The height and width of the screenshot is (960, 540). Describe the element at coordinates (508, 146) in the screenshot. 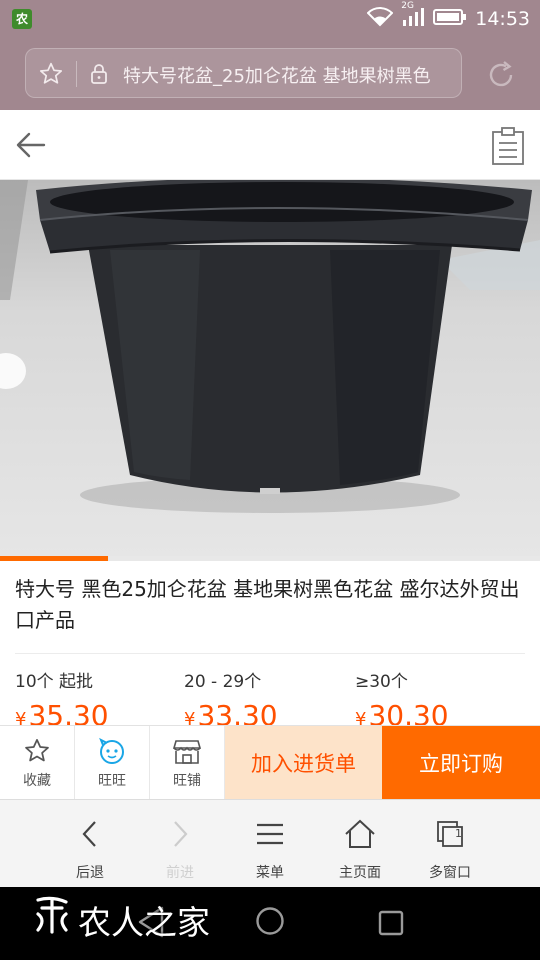

I see `clipboard-list-icon` at that location.